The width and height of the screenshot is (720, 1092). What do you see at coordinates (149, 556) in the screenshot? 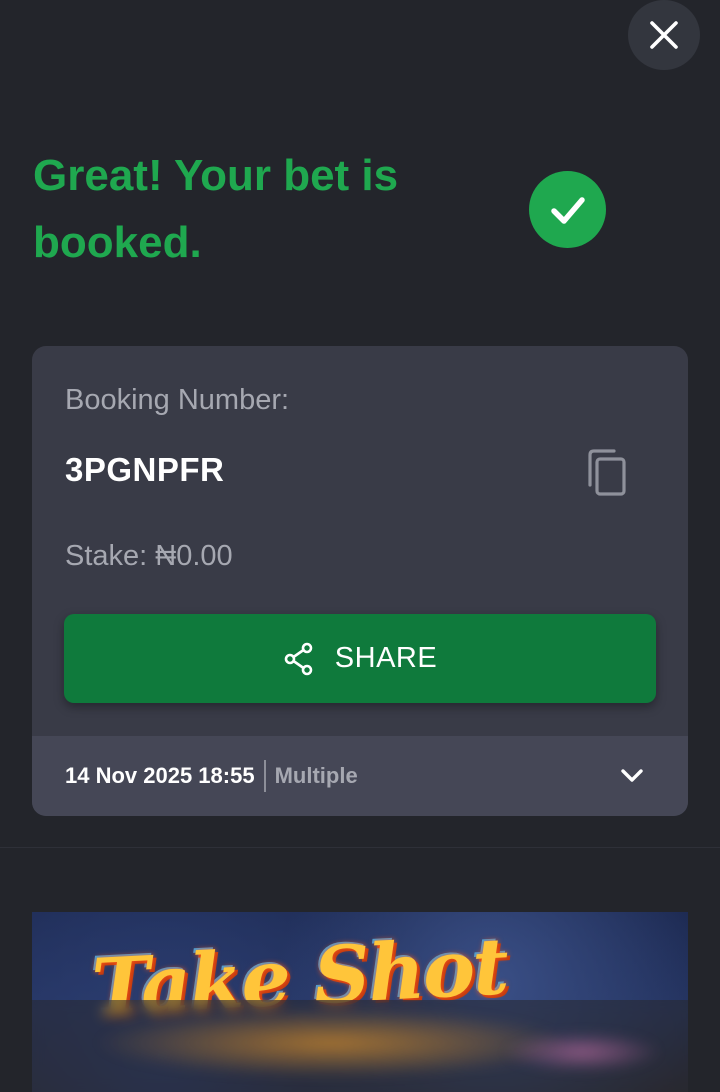
I see `stake-text: Stake: ₦0.00` at bounding box center [149, 556].